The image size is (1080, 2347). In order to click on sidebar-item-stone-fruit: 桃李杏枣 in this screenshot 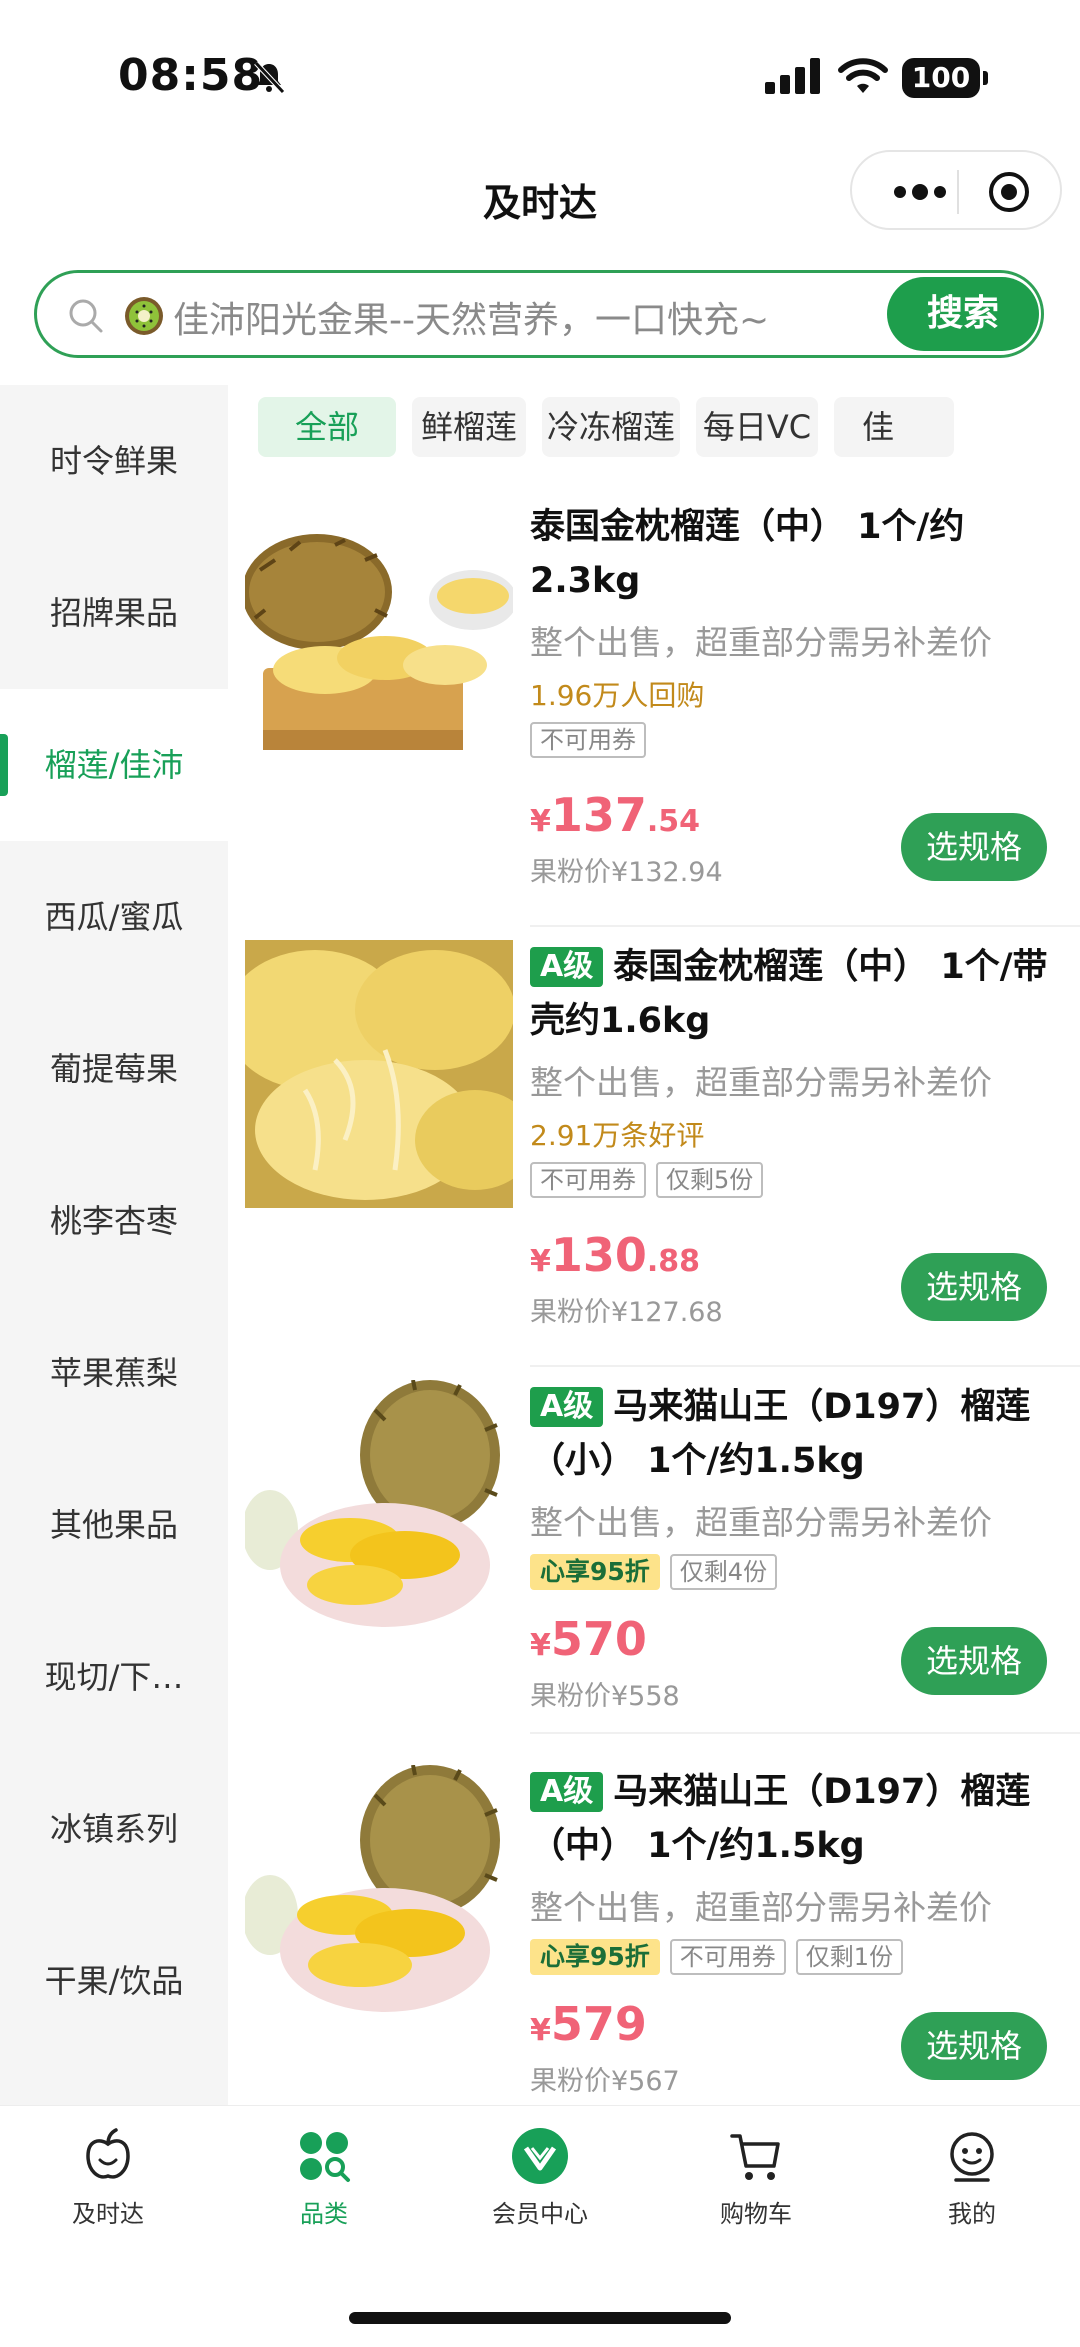, I will do `click(114, 1221)`.